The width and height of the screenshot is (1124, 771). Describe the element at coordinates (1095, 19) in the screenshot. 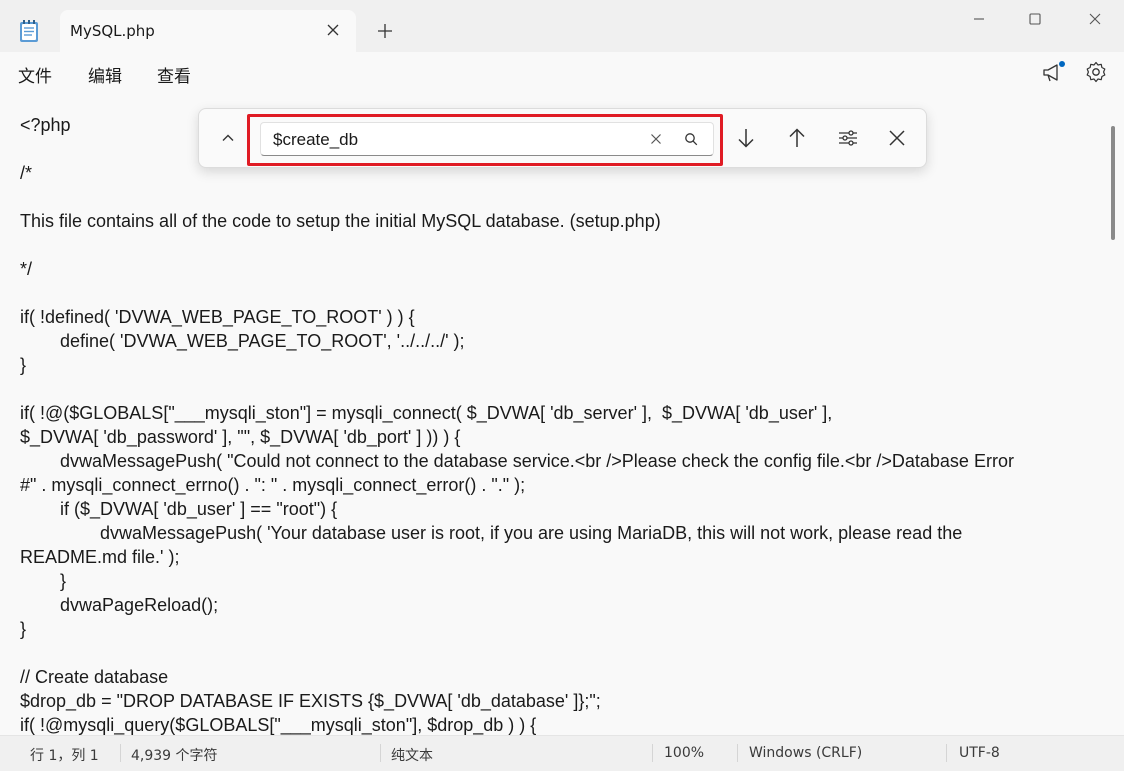

I see `close-window-icon` at that location.